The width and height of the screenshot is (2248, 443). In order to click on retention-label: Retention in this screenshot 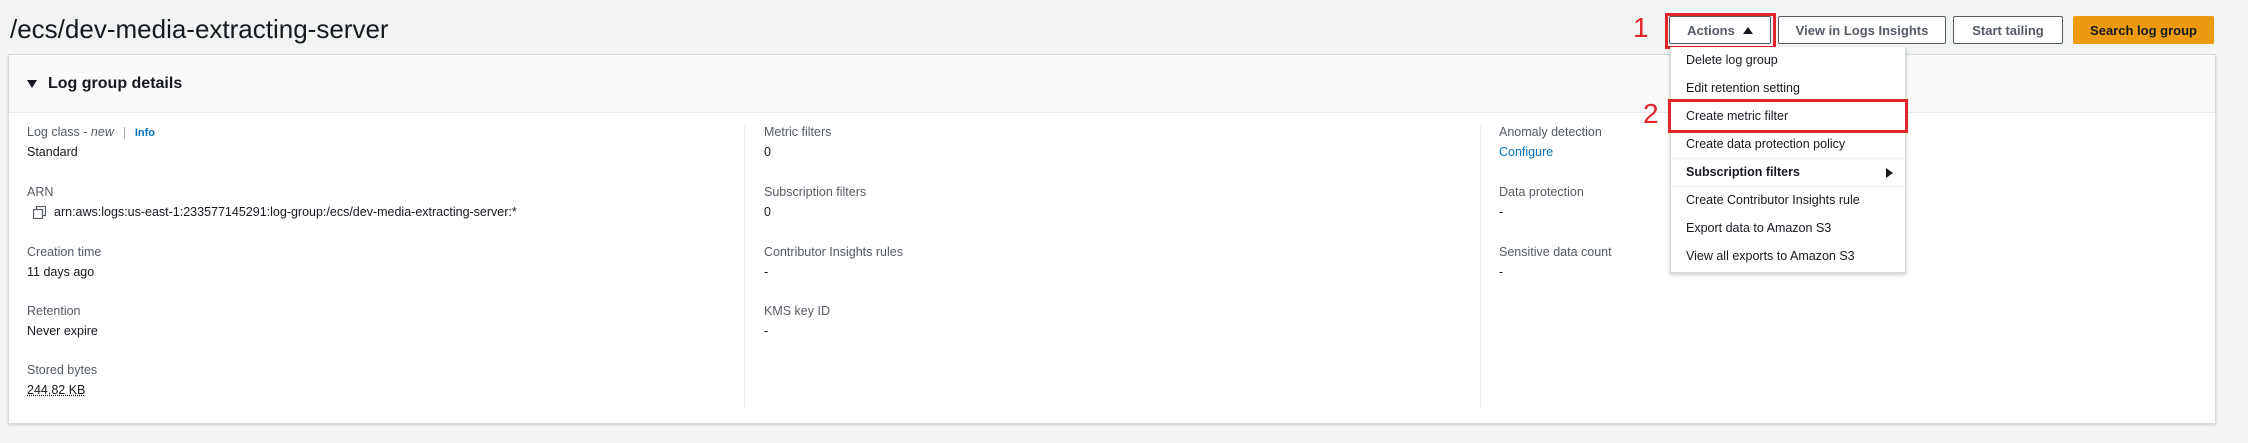, I will do `click(54, 311)`.